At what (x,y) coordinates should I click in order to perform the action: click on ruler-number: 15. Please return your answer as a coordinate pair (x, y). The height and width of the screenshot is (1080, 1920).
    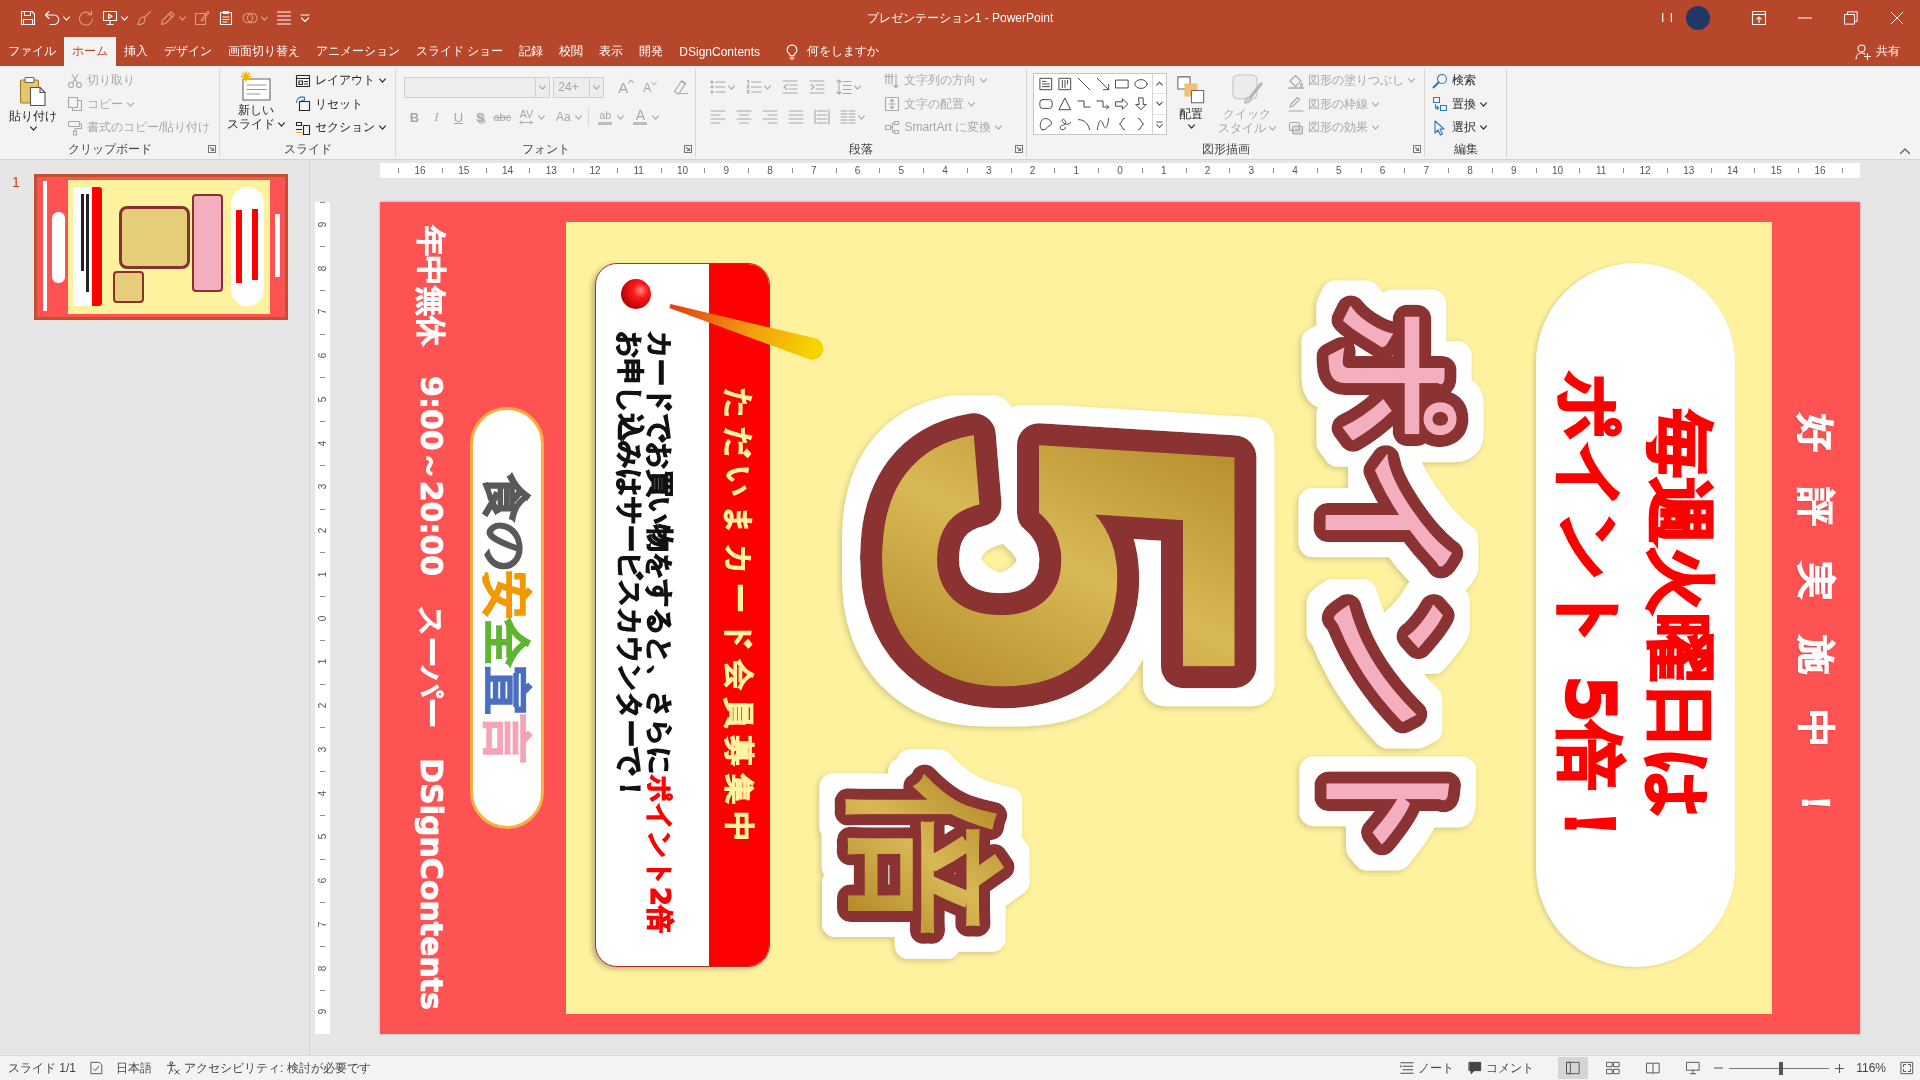
    Looking at the image, I should click on (1776, 170).